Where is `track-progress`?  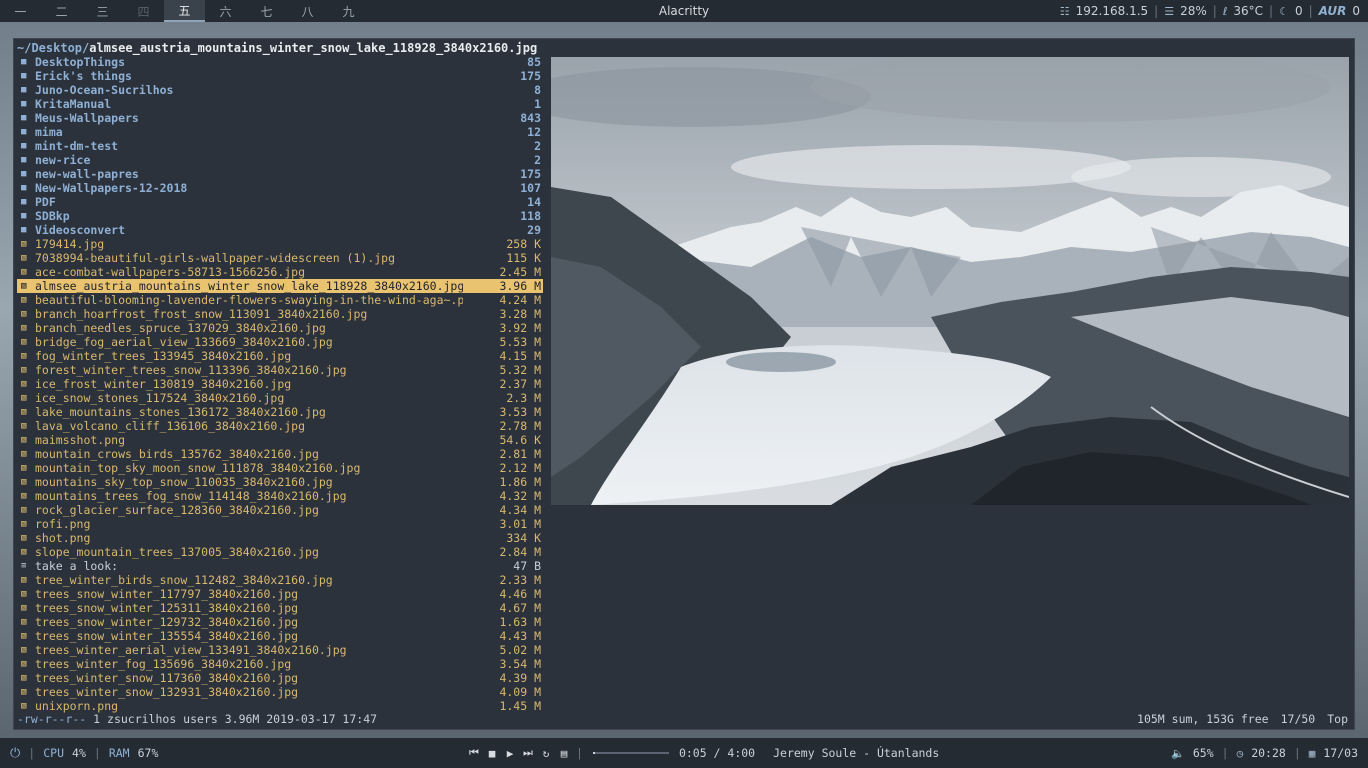
track-progress is located at coordinates (630, 753).